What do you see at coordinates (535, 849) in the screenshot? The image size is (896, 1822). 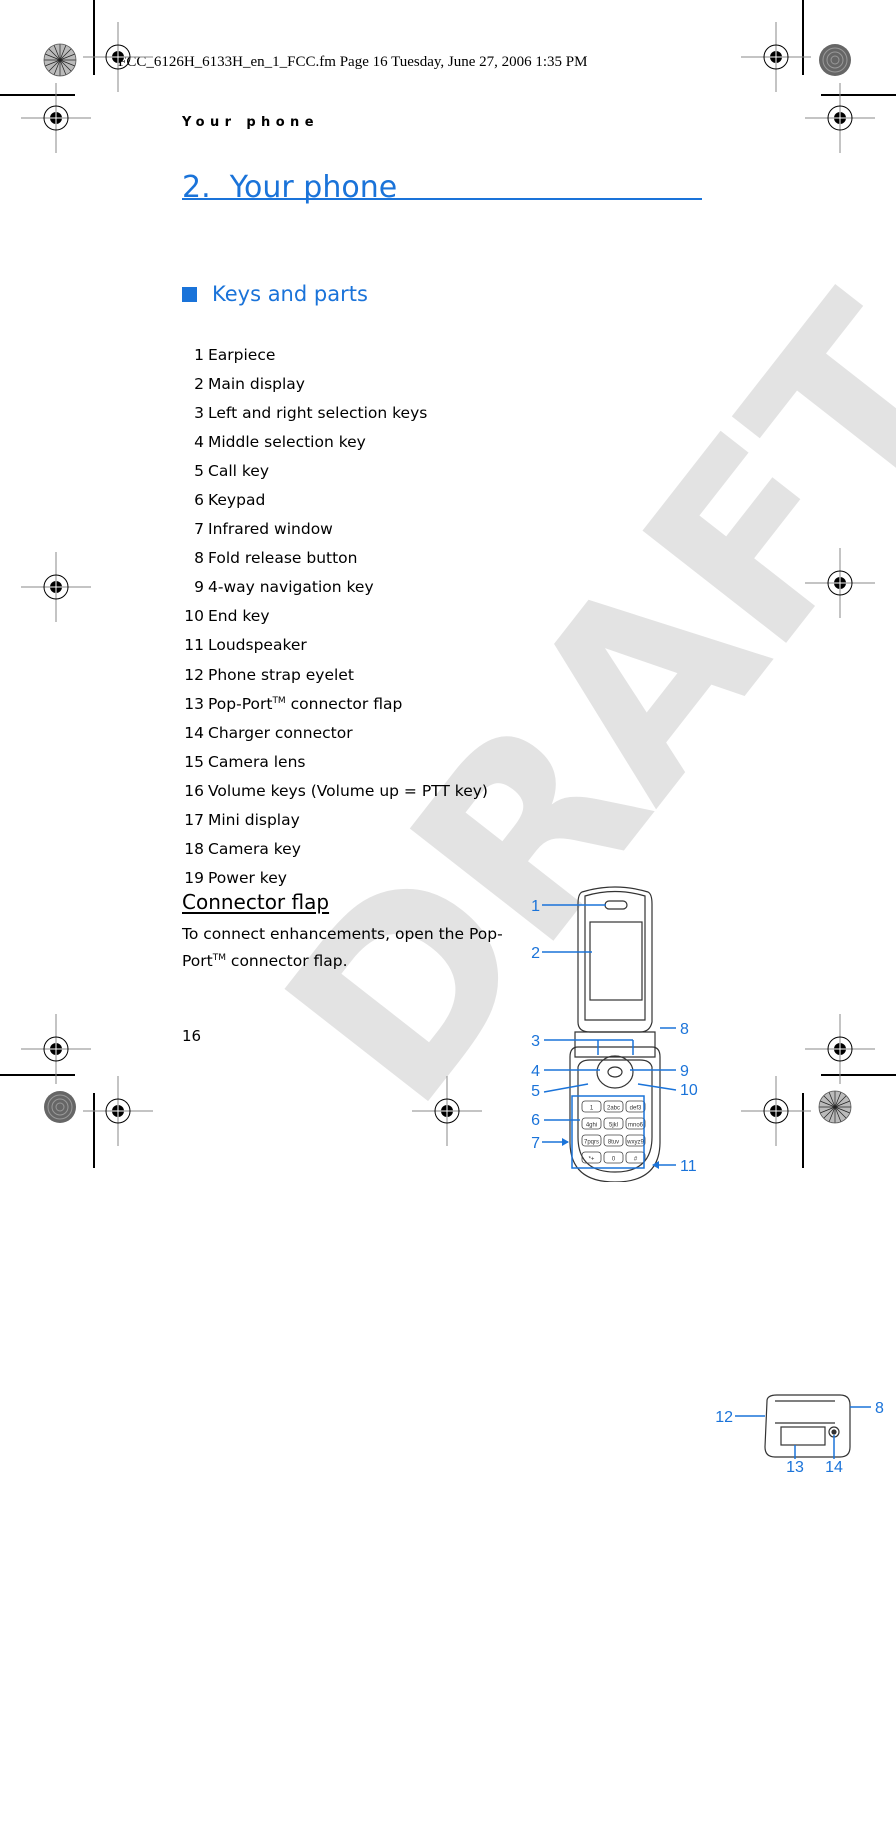 I see `part-item: 18 Camera key` at bounding box center [535, 849].